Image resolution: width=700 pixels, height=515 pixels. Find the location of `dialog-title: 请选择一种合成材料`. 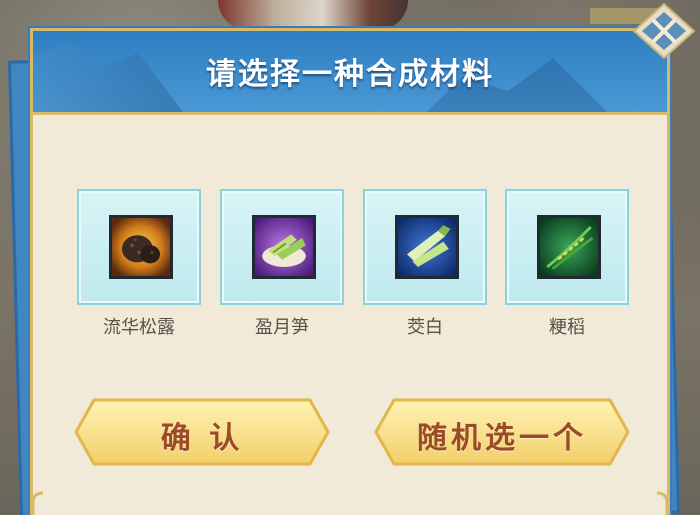

dialog-title: 请选择一种合成材料 is located at coordinates (350, 74).